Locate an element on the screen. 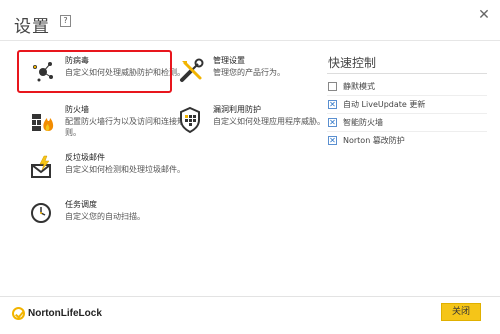  exploit-protection-icon is located at coordinates (192, 120).